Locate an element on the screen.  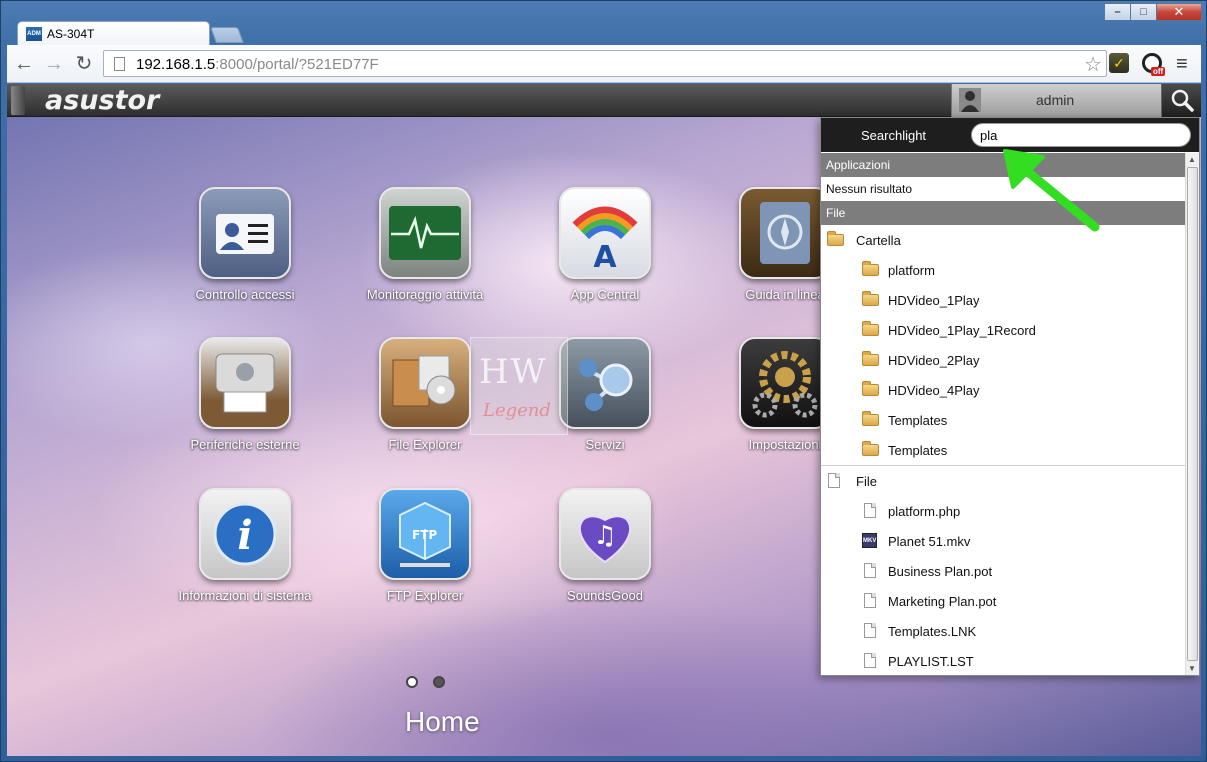
list-item: Templates.LNK is located at coordinates (1003, 631).